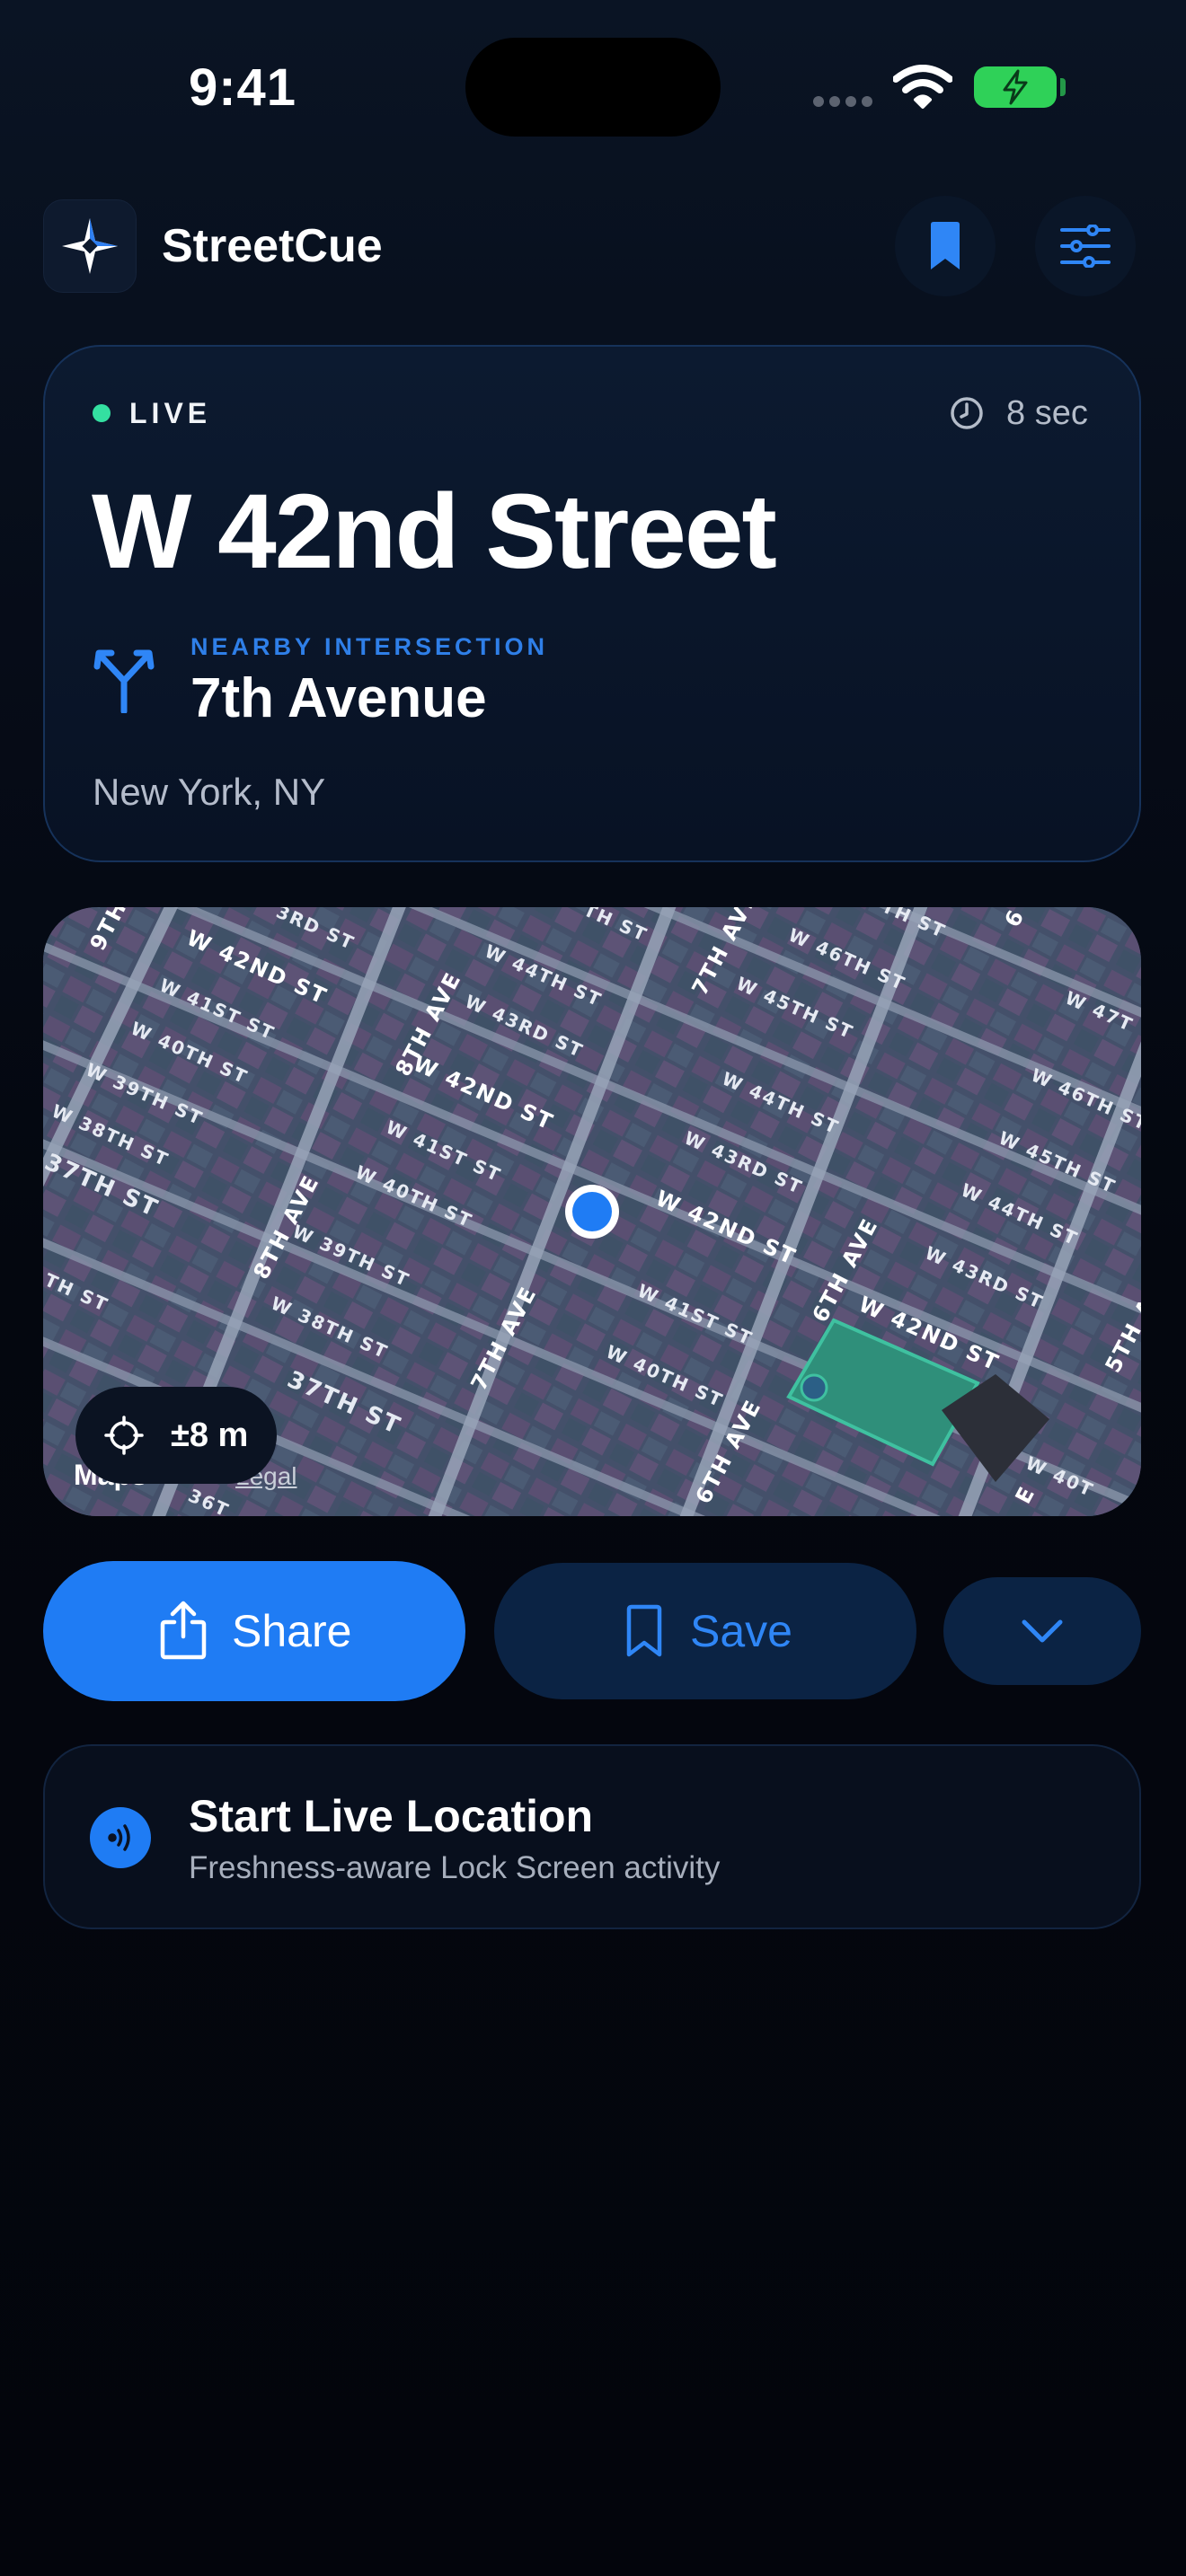 This screenshot has height=2576, width=1186. Describe the element at coordinates (272, 246) in the screenshot. I see `app-title: StreetCue` at that location.